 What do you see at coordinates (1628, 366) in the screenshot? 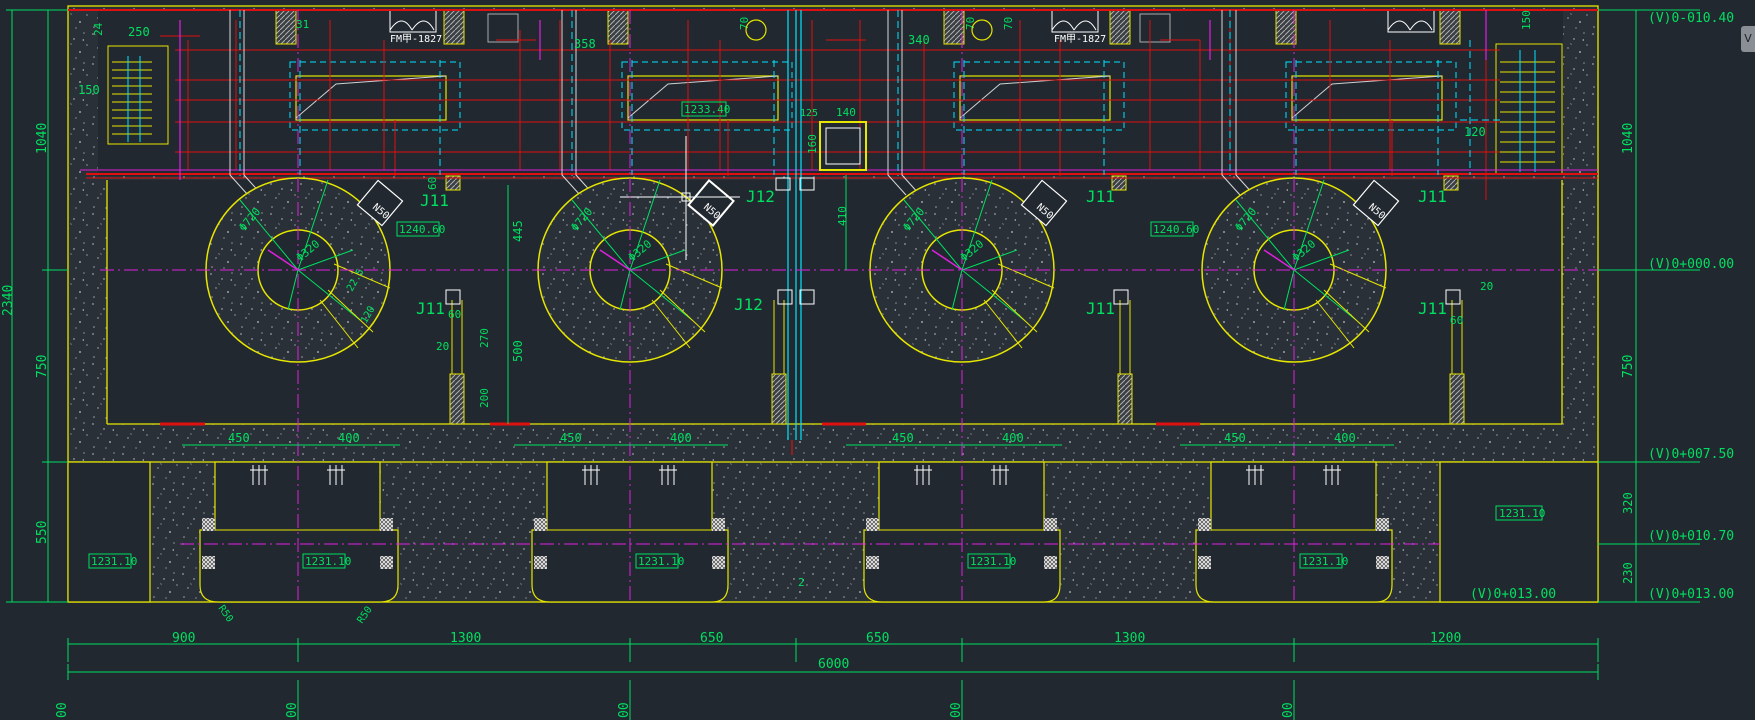
I see `right-dim: 750` at bounding box center [1628, 366].